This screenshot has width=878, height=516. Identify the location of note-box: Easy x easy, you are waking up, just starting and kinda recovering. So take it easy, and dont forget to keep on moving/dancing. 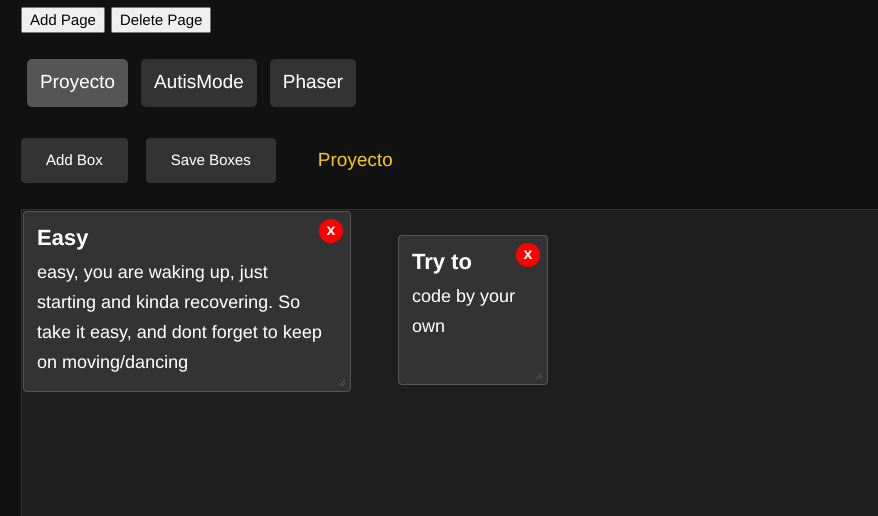
(187, 301).